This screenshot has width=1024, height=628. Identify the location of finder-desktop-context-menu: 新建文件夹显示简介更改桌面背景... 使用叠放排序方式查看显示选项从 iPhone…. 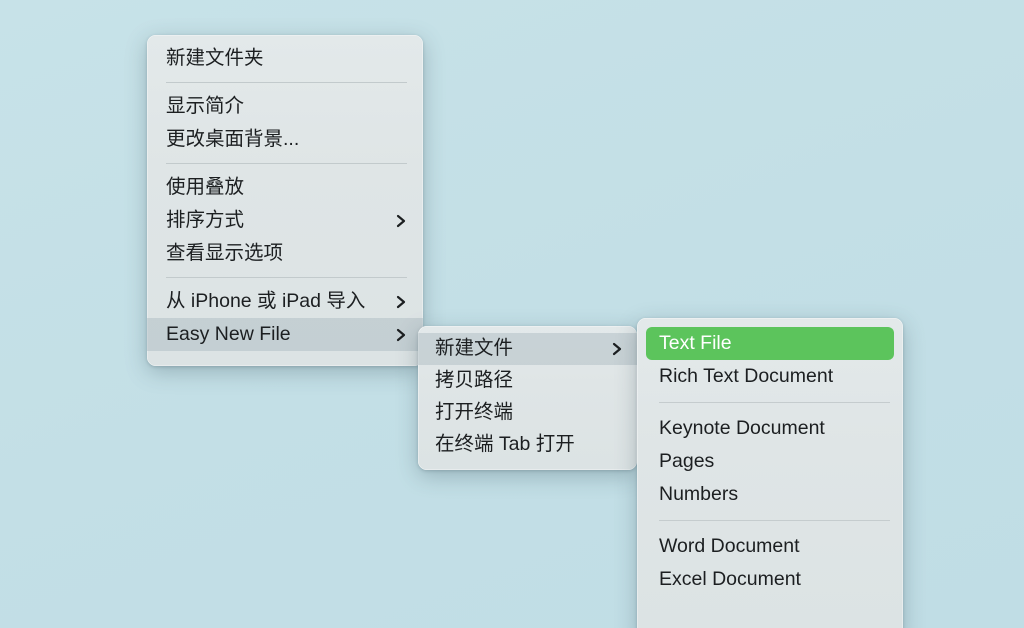
(285, 200).